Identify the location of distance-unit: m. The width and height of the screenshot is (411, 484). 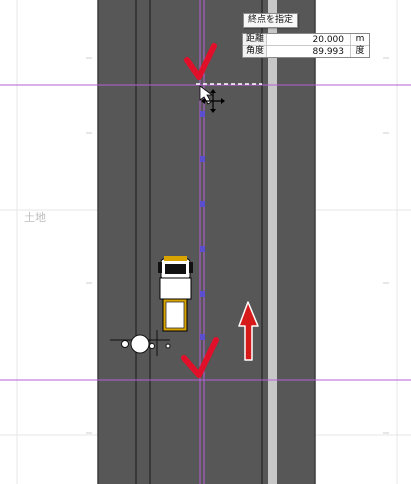
(359, 39).